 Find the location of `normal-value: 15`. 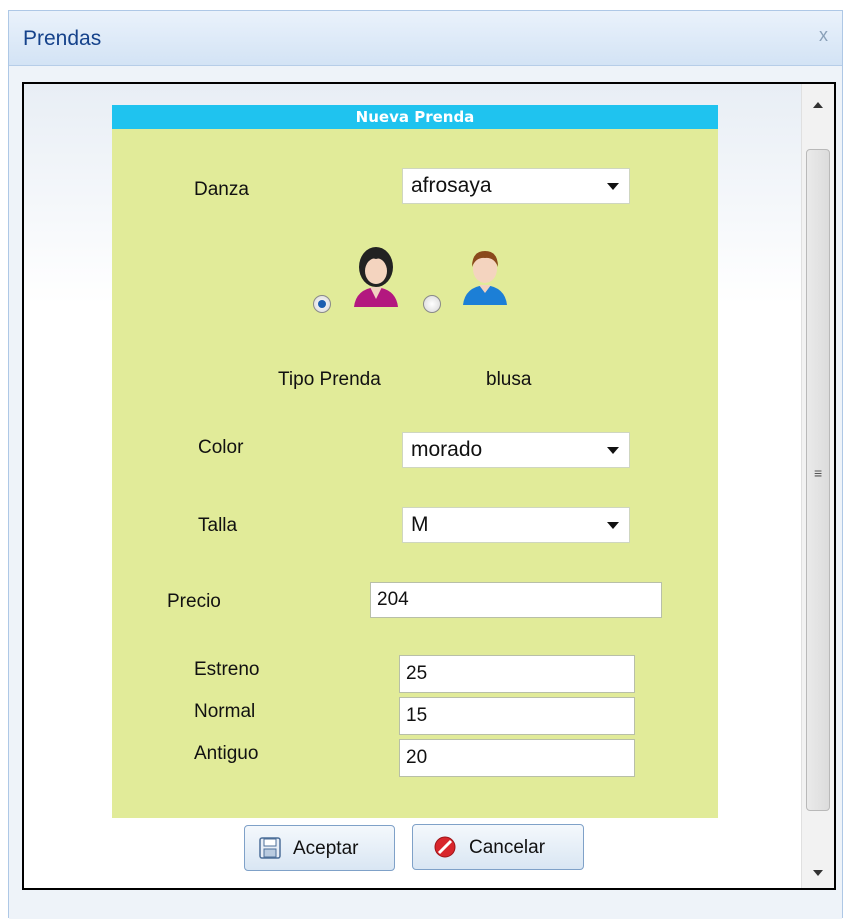

normal-value: 15 is located at coordinates (417, 715).